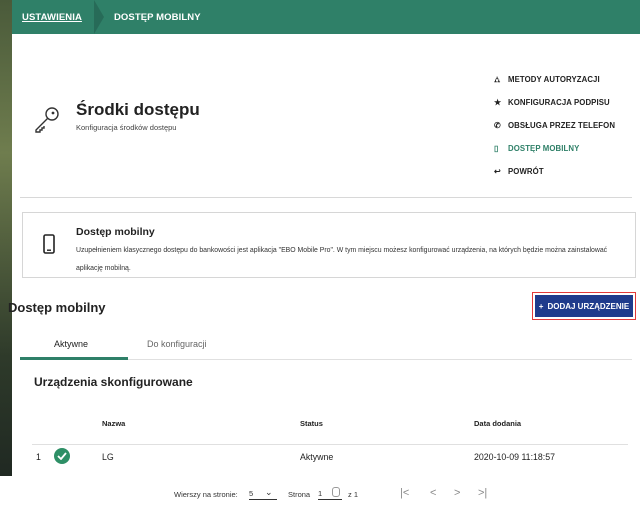 The width and height of the screenshot is (640, 510). I want to click on sitemap-icon: ⛼, so click(497, 79).